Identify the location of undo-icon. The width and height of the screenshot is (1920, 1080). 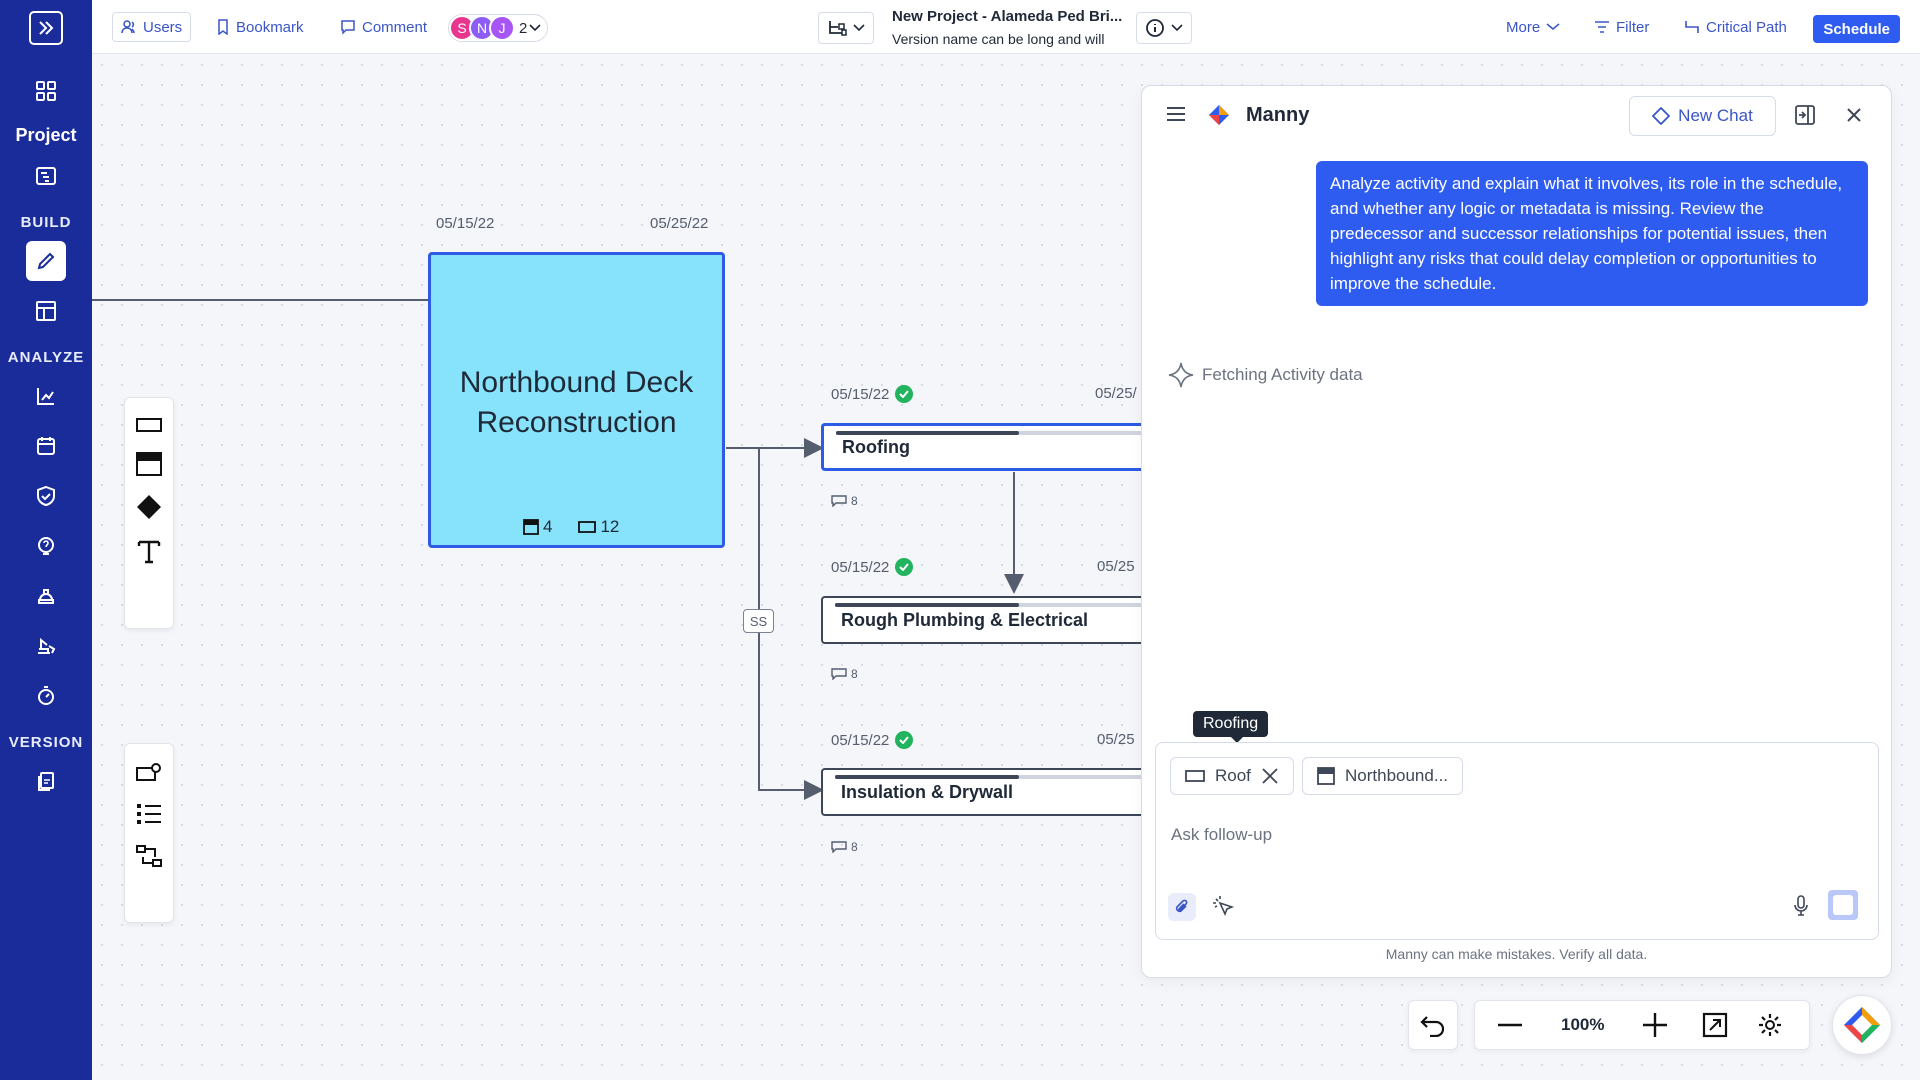
(1432, 1026).